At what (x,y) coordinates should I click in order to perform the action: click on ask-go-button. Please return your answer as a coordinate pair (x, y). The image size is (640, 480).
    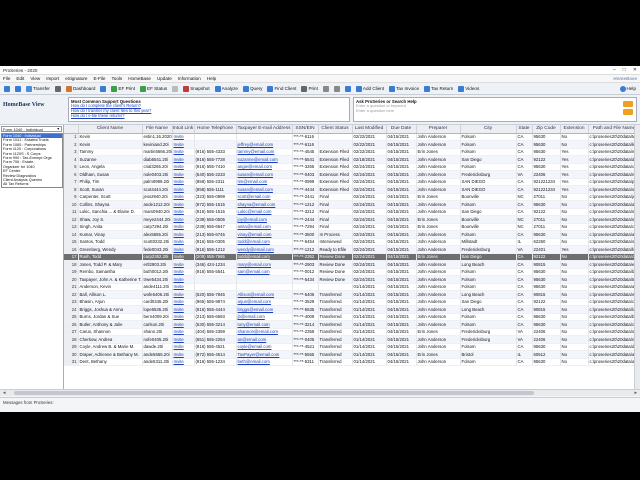
    Looking at the image, I should click on (628, 104).